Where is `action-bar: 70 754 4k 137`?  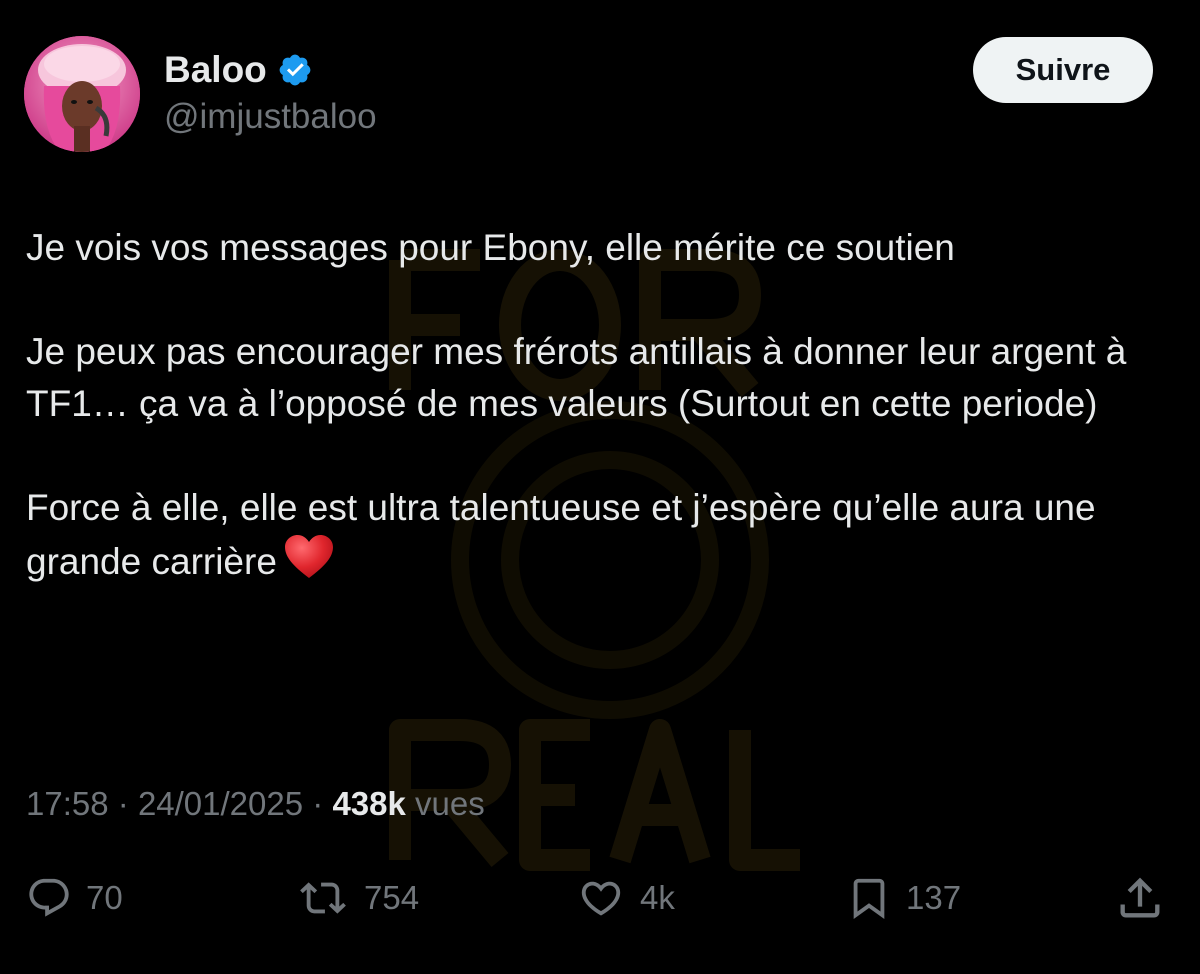 action-bar: 70 754 4k 137 is located at coordinates (600, 898).